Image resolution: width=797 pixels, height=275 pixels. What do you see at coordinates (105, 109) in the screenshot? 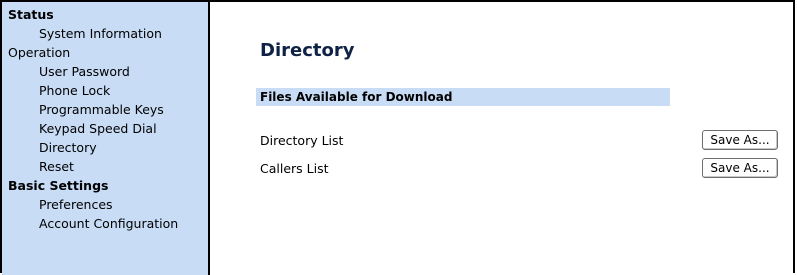
I see `sidebar-item-programmable-keys: Programmable Keys` at bounding box center [105, 109].